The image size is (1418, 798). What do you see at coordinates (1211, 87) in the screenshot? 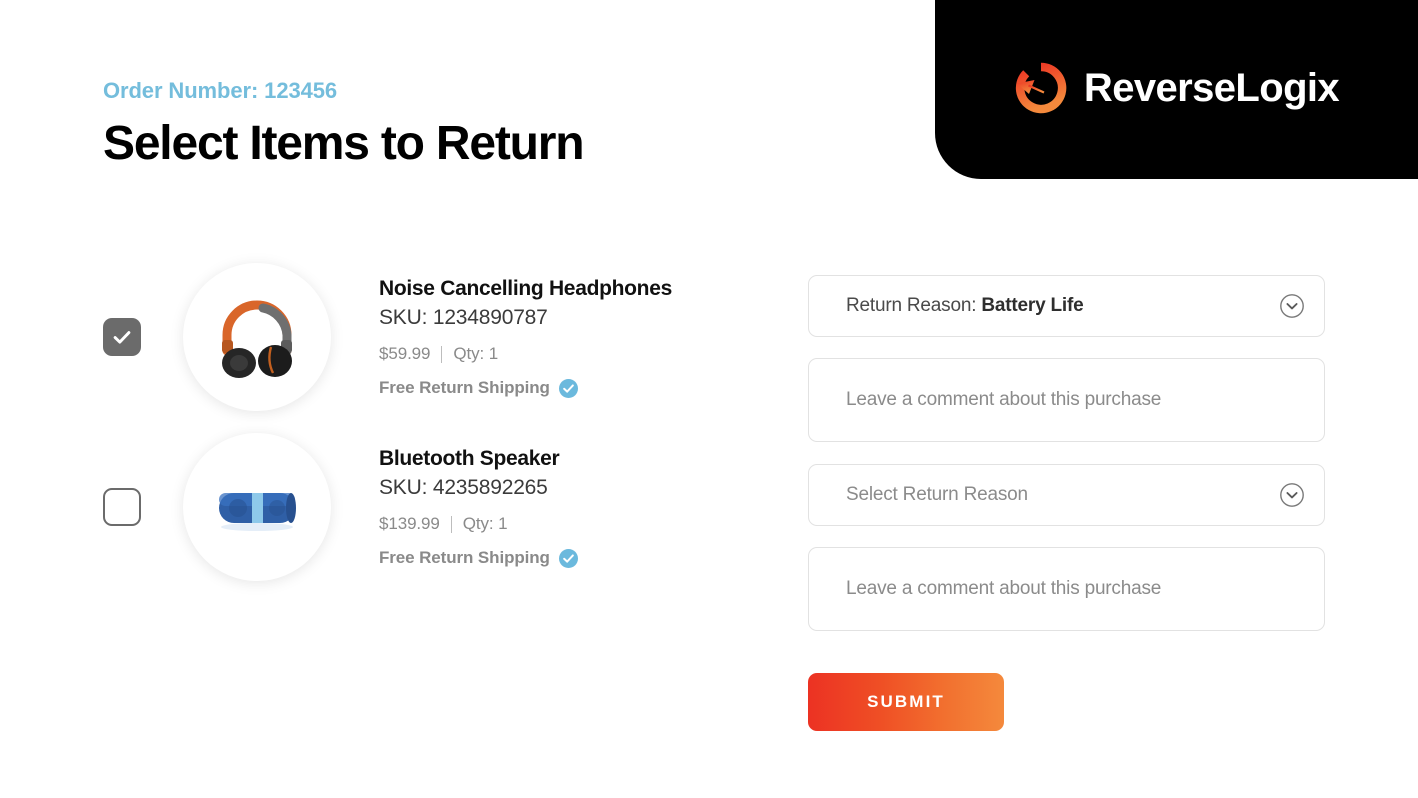
I see `brand-name: ReverseLogix` at bounding box center [1211, 87].